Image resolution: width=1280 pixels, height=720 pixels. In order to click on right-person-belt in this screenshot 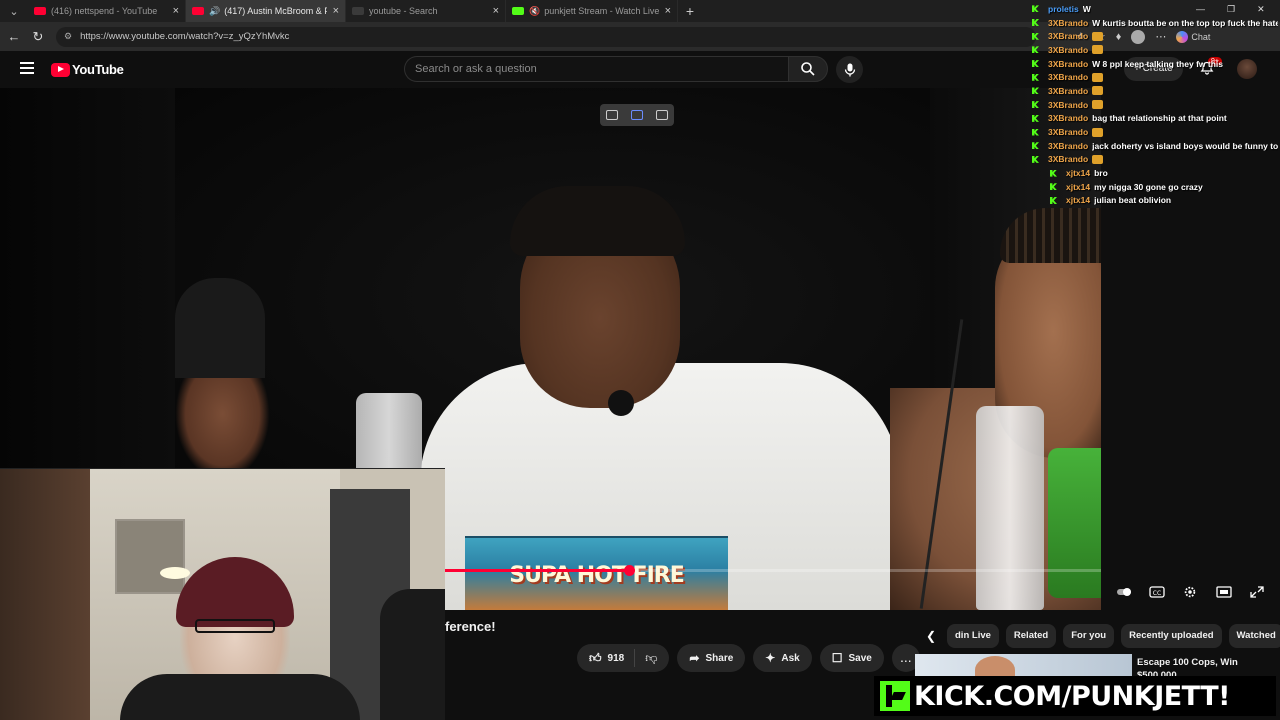, I will do `click(1074, 523)`.